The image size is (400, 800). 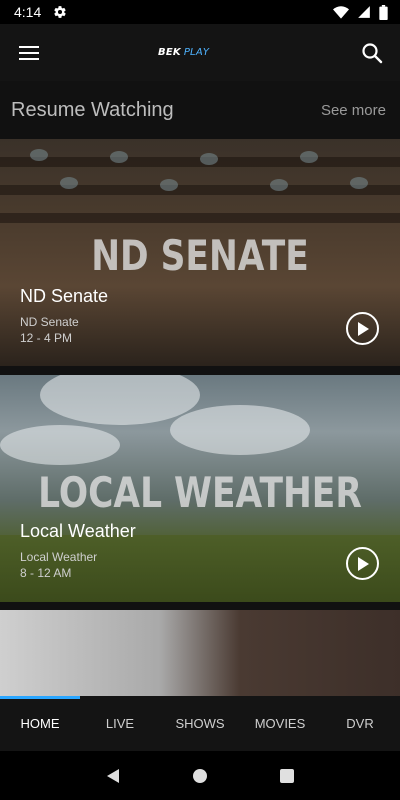 What do you see at coordinates (341, 12) in the screenshot?
I see `wifi-icon` at bounding box center [341, 12].